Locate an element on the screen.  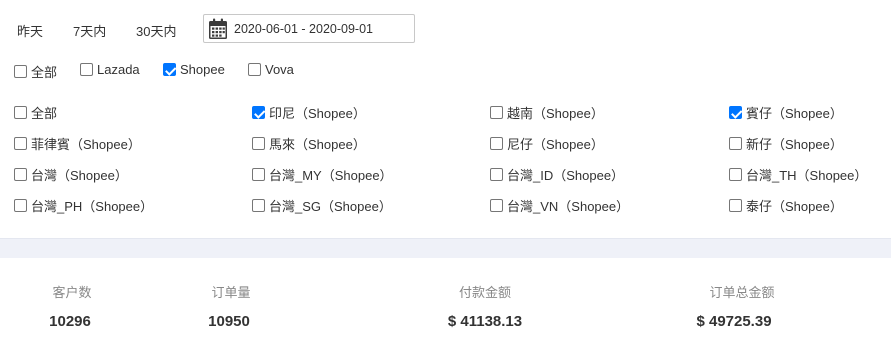
stat-value-paid-amount: $ 41138.13 is located at coordinates (485, 321).